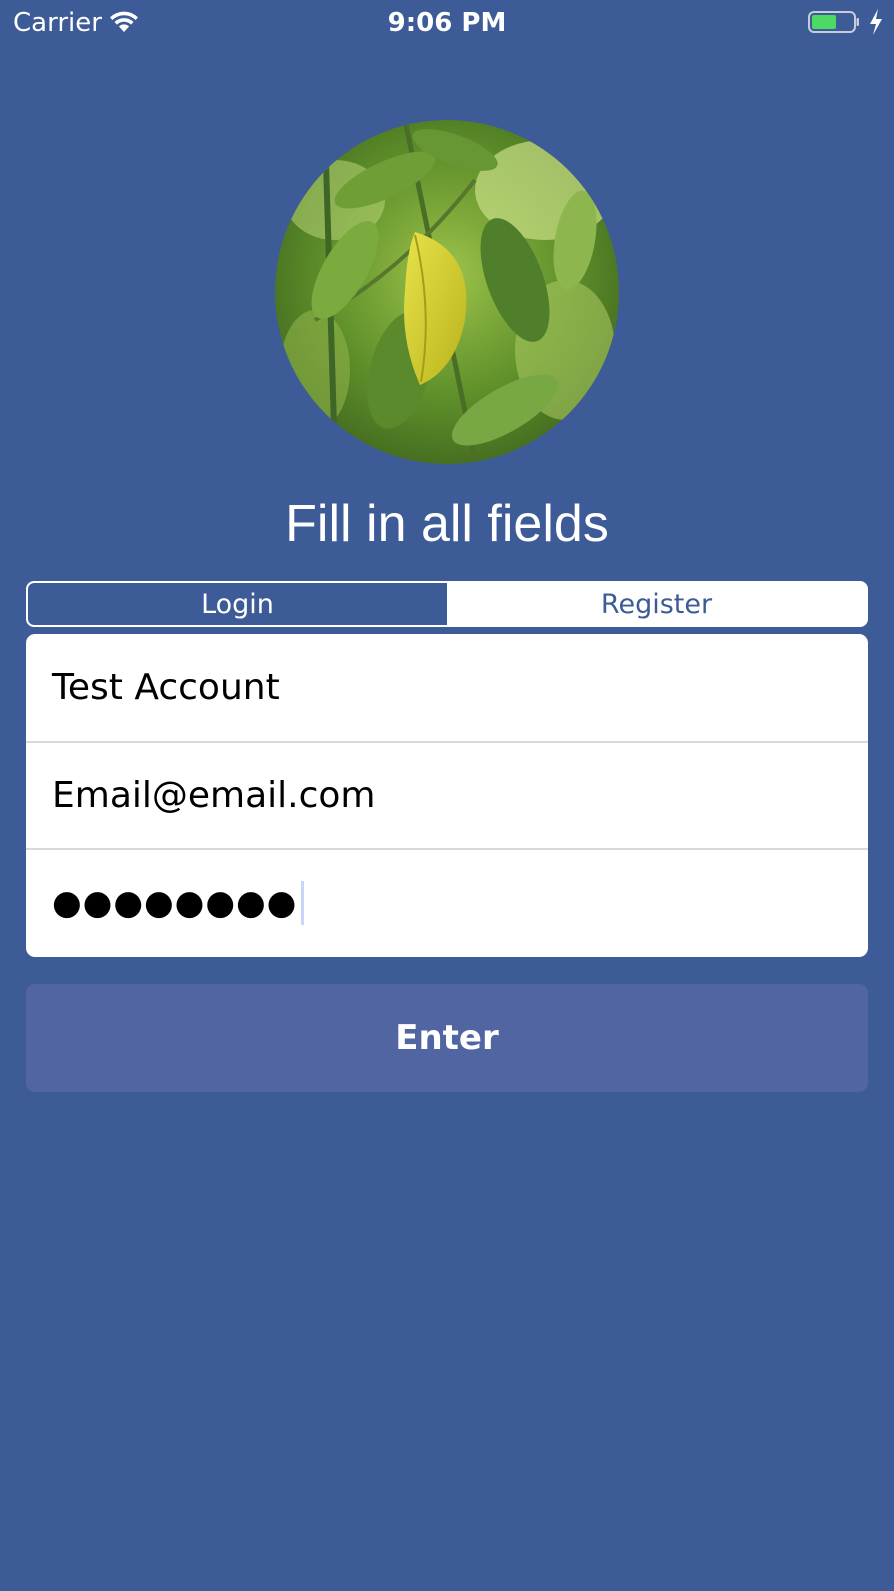 The image size is (894, 1591). Describe the element at coordinates (876, 22) in the screenshot. I see `bolt-icon` at that location.